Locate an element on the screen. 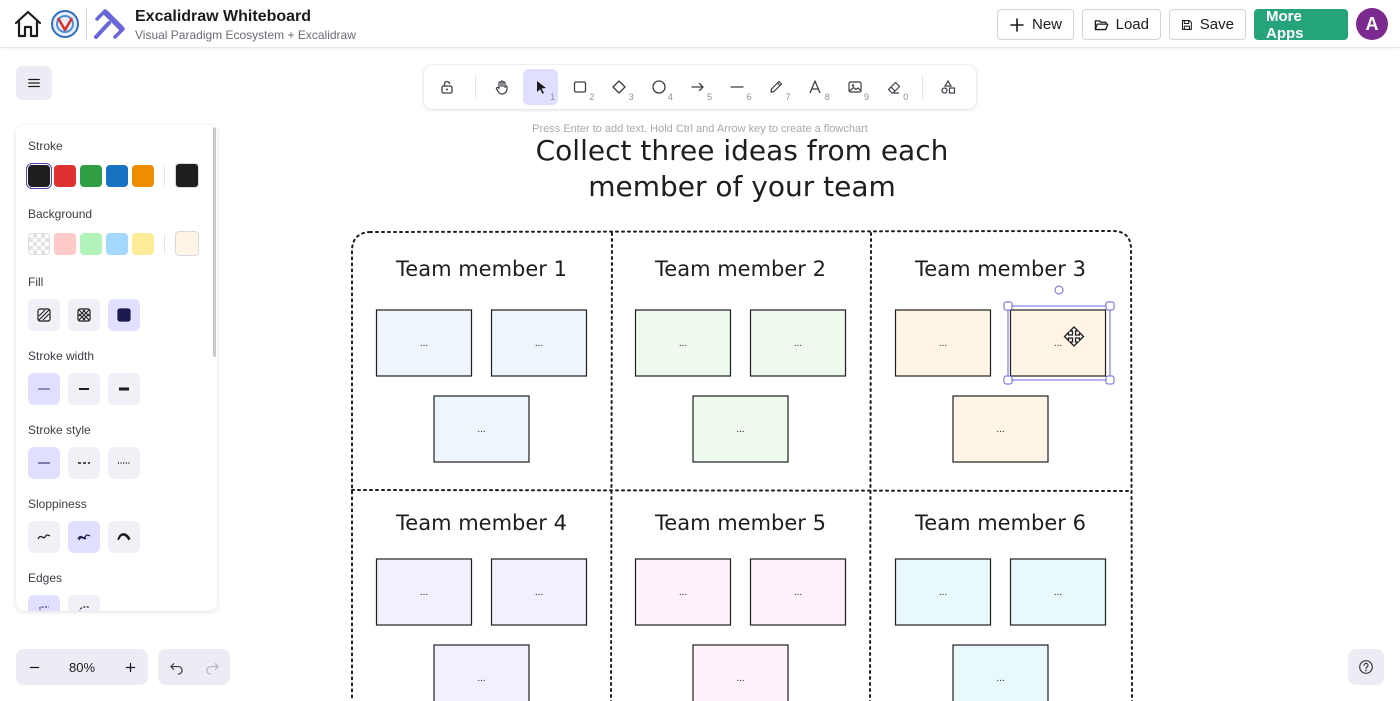 The height and width of the screenshot is (701, 1400). shapes-icon is located at coordinates (948, 86).